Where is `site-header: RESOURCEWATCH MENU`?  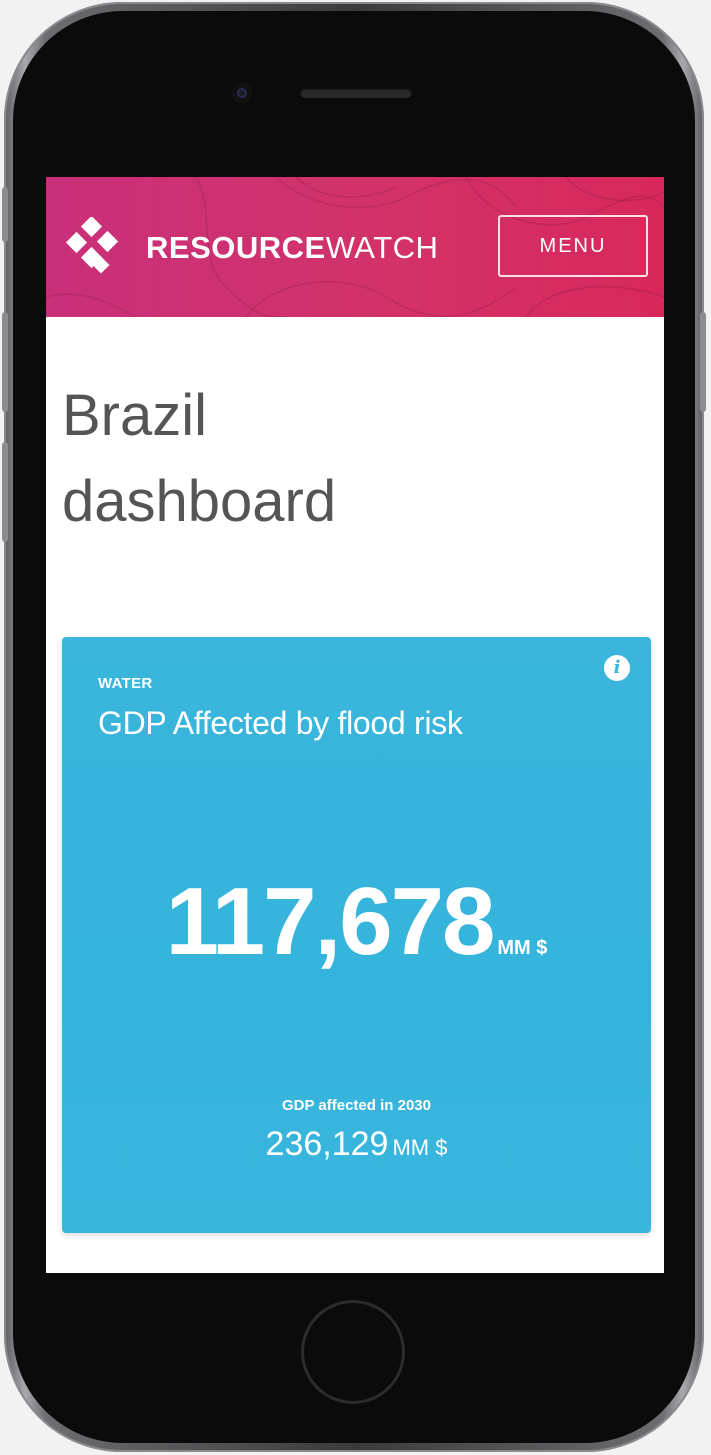 site-header: RESOURCEWATCH MENU is located at coordinates (355, 247).